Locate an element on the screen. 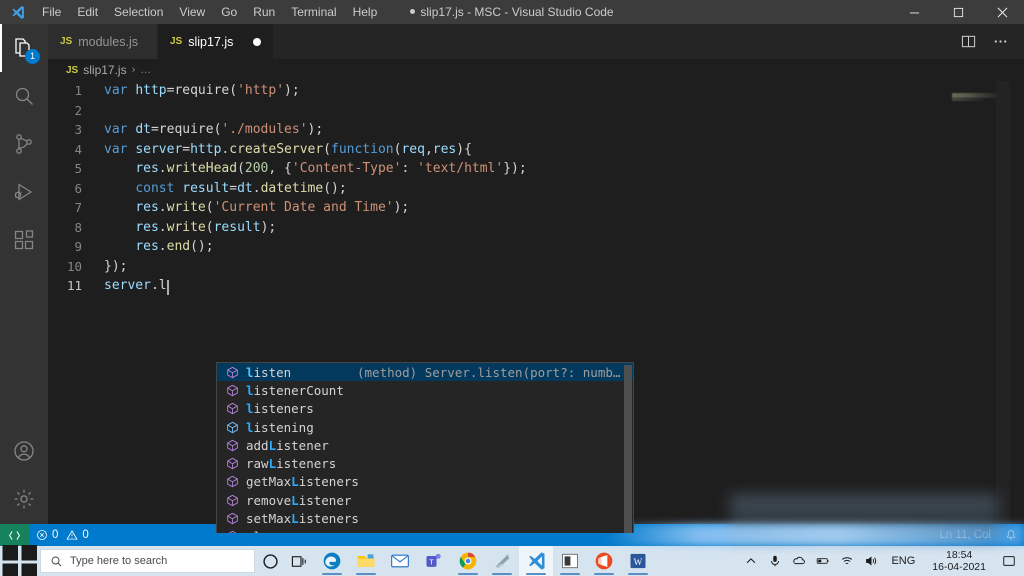 This screenshot has width=1024, height=576. minimap is located at coordinates (979, 307).